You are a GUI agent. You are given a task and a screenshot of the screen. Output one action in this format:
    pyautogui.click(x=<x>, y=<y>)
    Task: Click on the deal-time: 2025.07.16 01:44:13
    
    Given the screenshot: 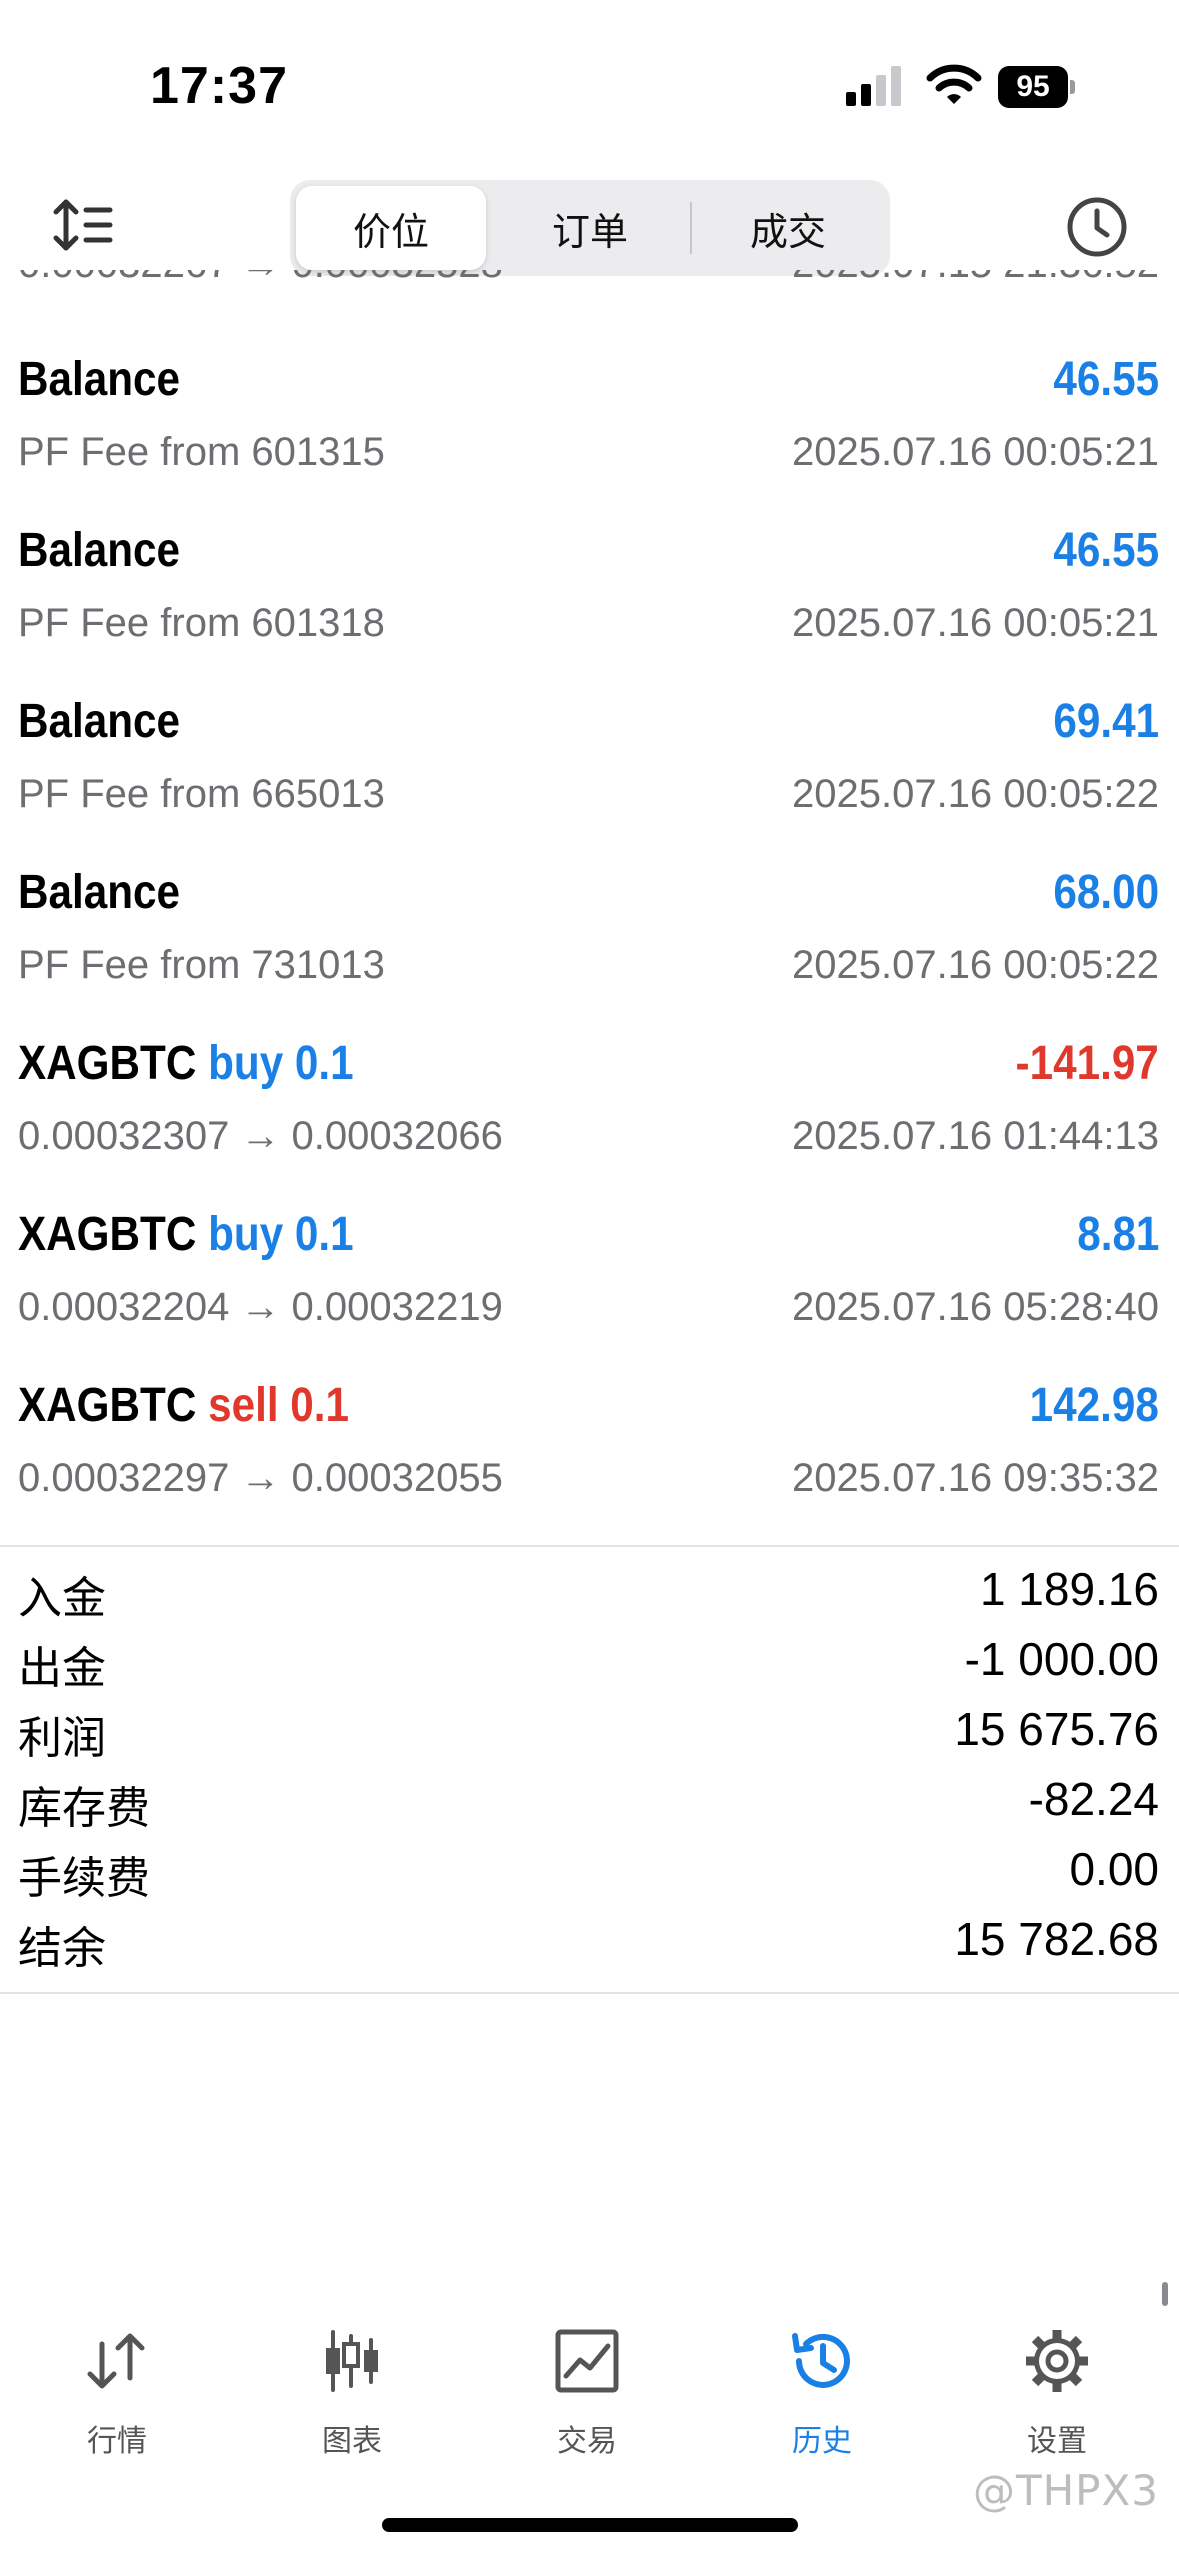 What is the action you would take?
    pyautogui.click(x=975, y=1136)
    